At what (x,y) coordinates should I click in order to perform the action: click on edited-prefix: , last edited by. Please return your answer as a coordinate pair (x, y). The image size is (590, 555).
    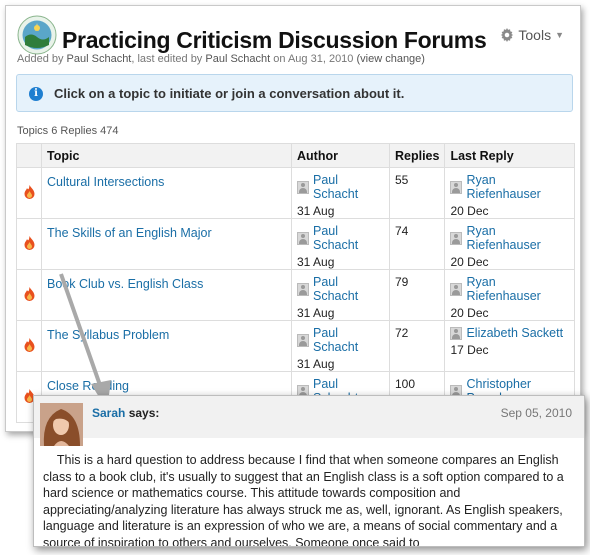
    Looking at the image, I should click on (167, 59).